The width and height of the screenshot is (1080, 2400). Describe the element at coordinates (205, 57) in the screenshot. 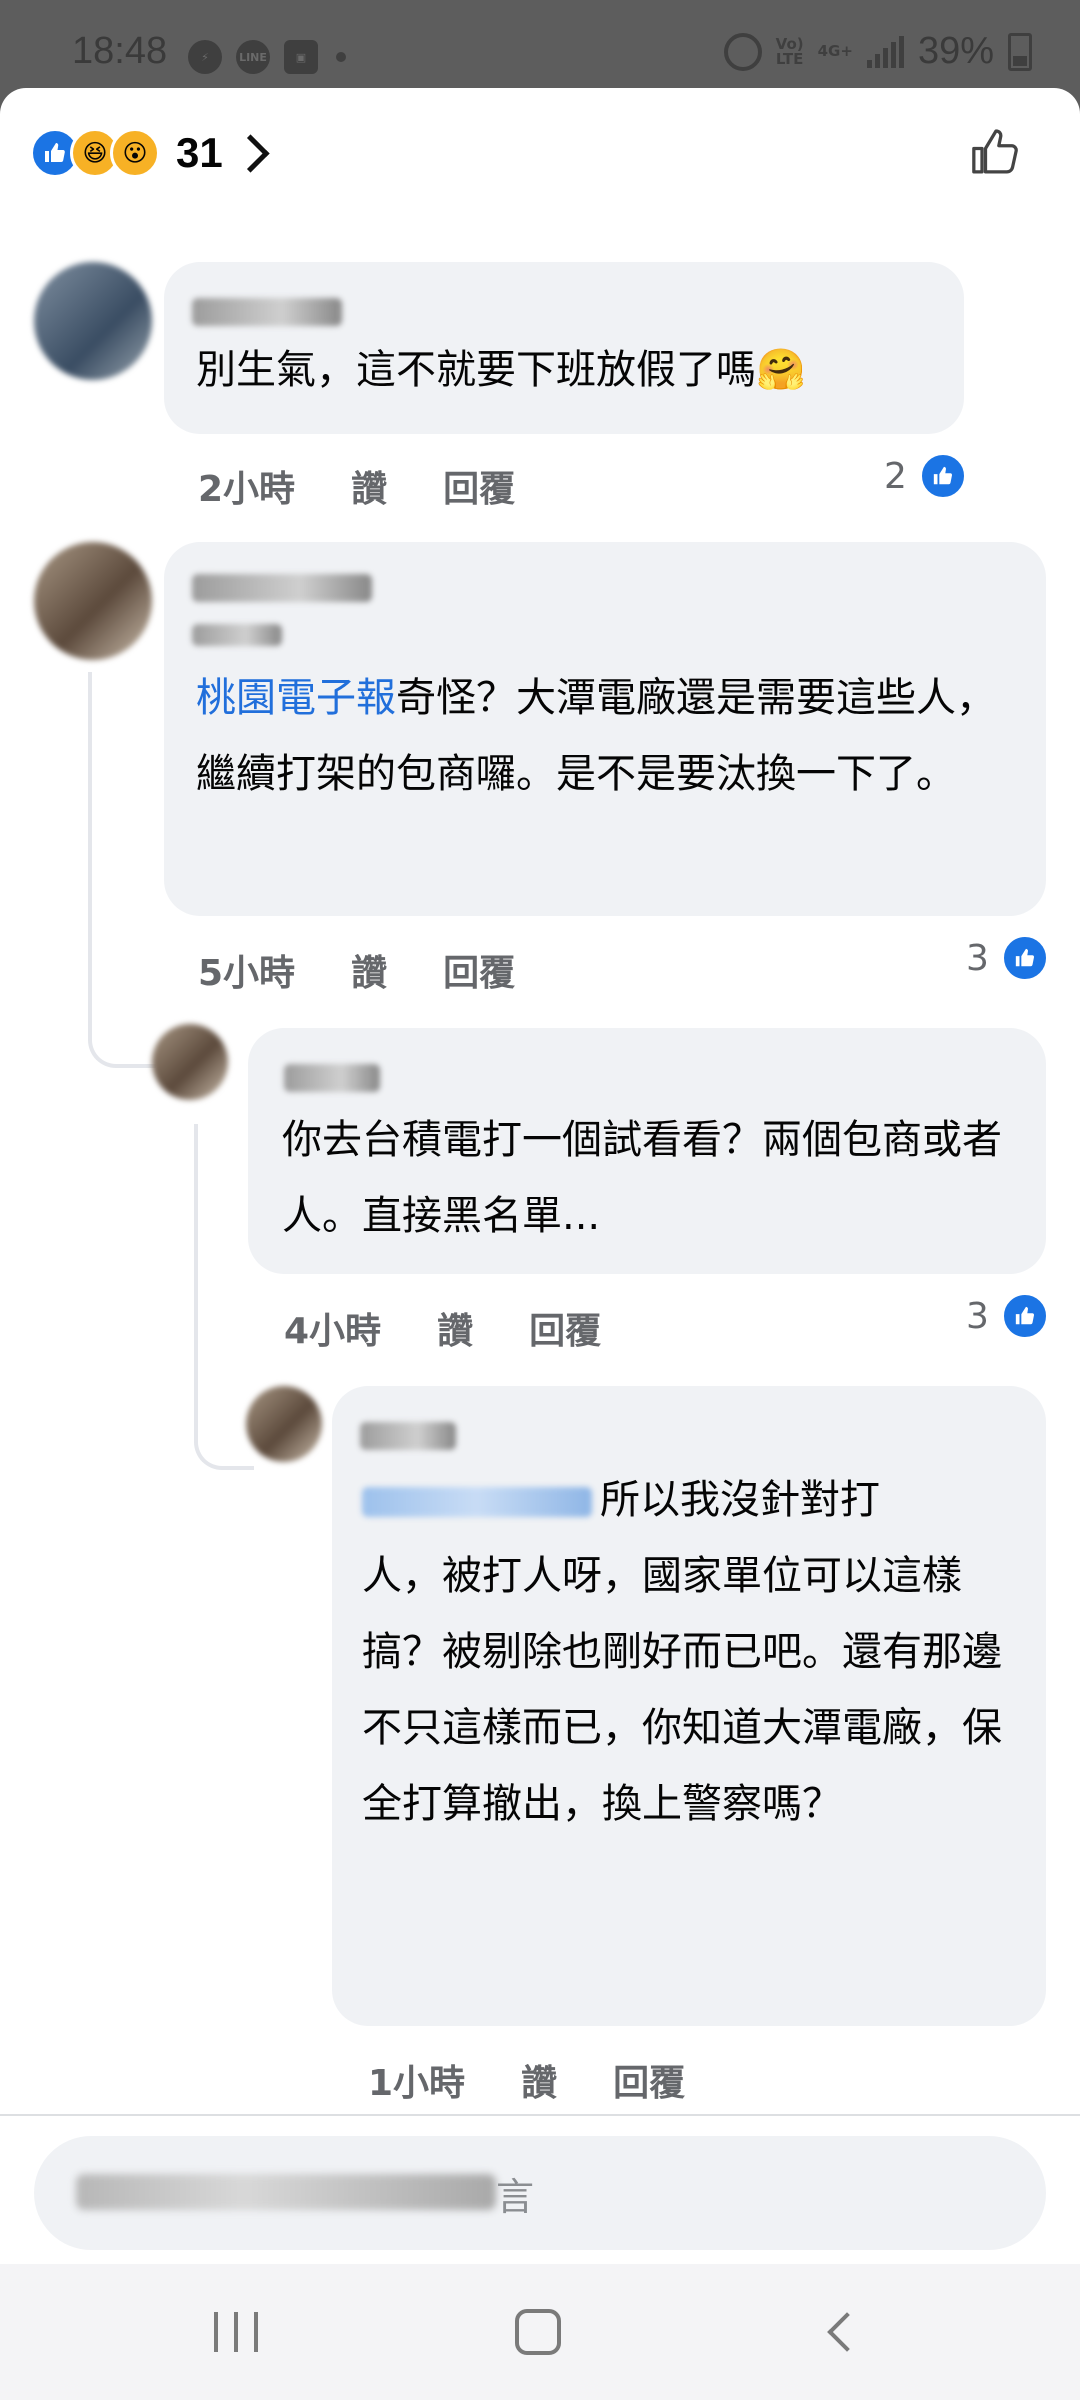

I see `messenger-icon: ⚡` at that location.